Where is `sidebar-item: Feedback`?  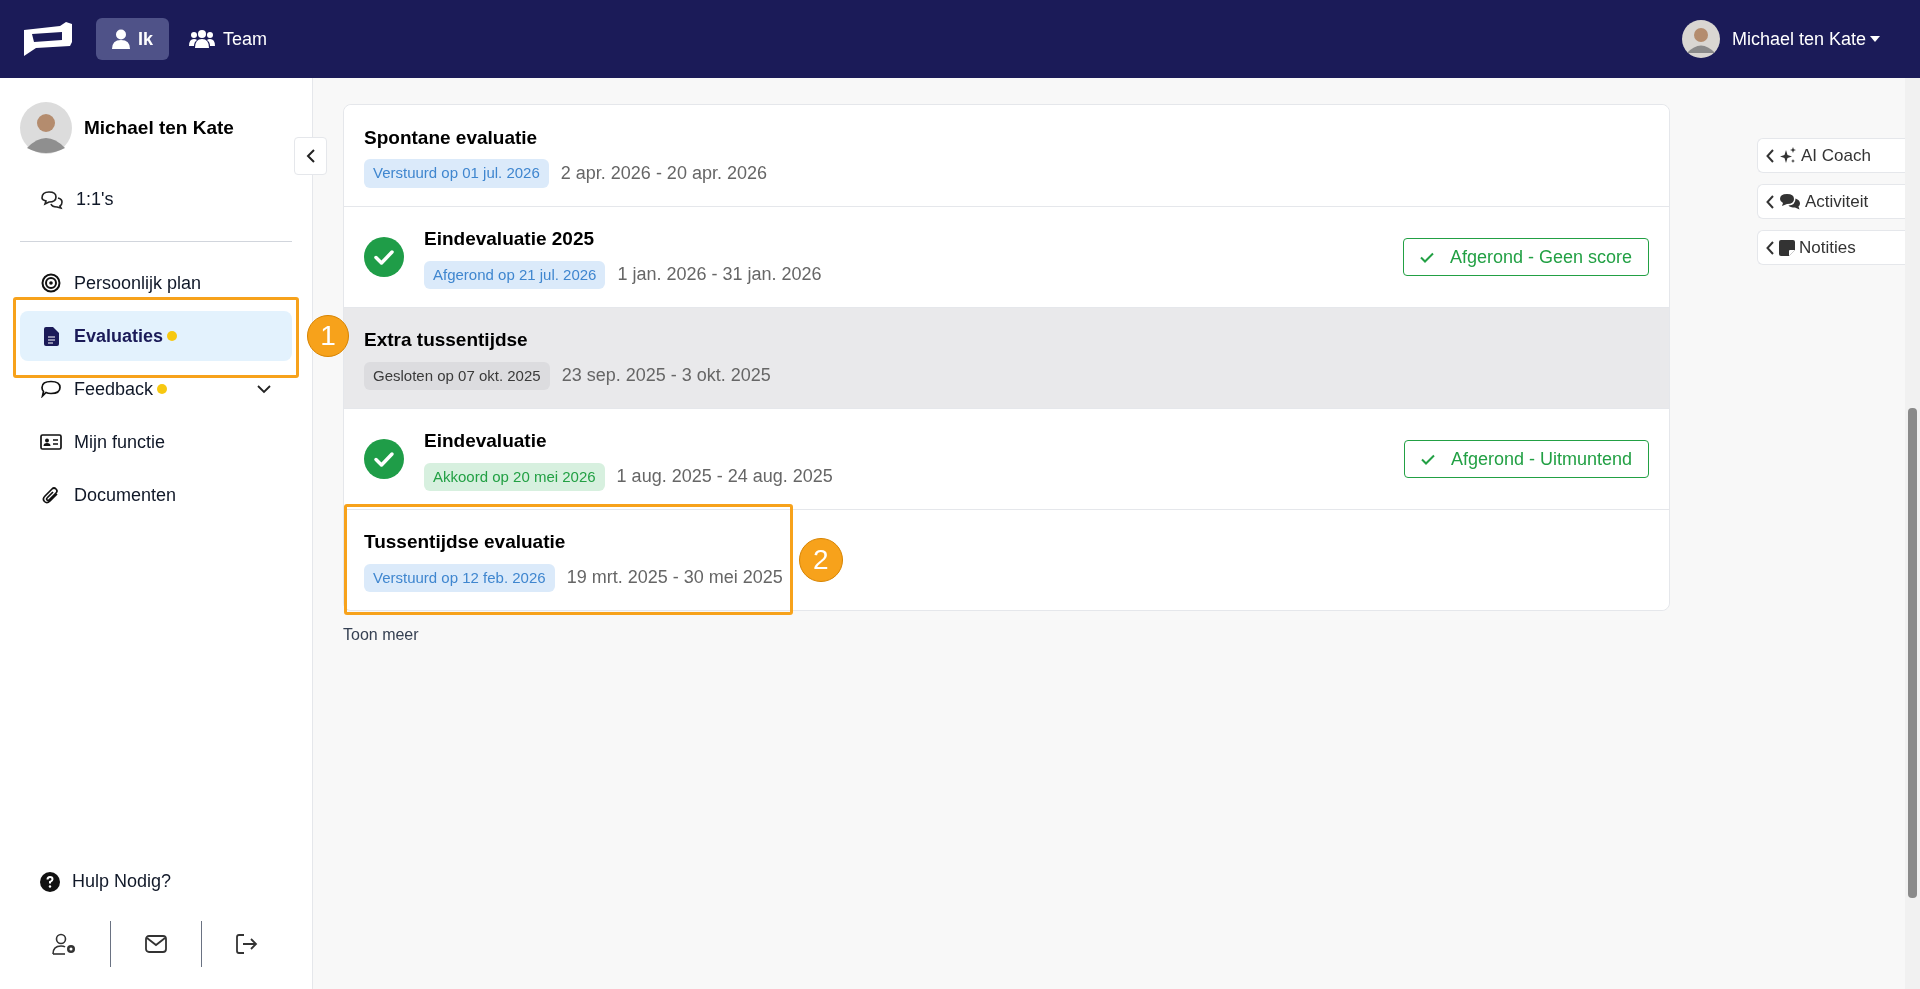 sidebar-item: Feedback is located at coordinates (156, 389).